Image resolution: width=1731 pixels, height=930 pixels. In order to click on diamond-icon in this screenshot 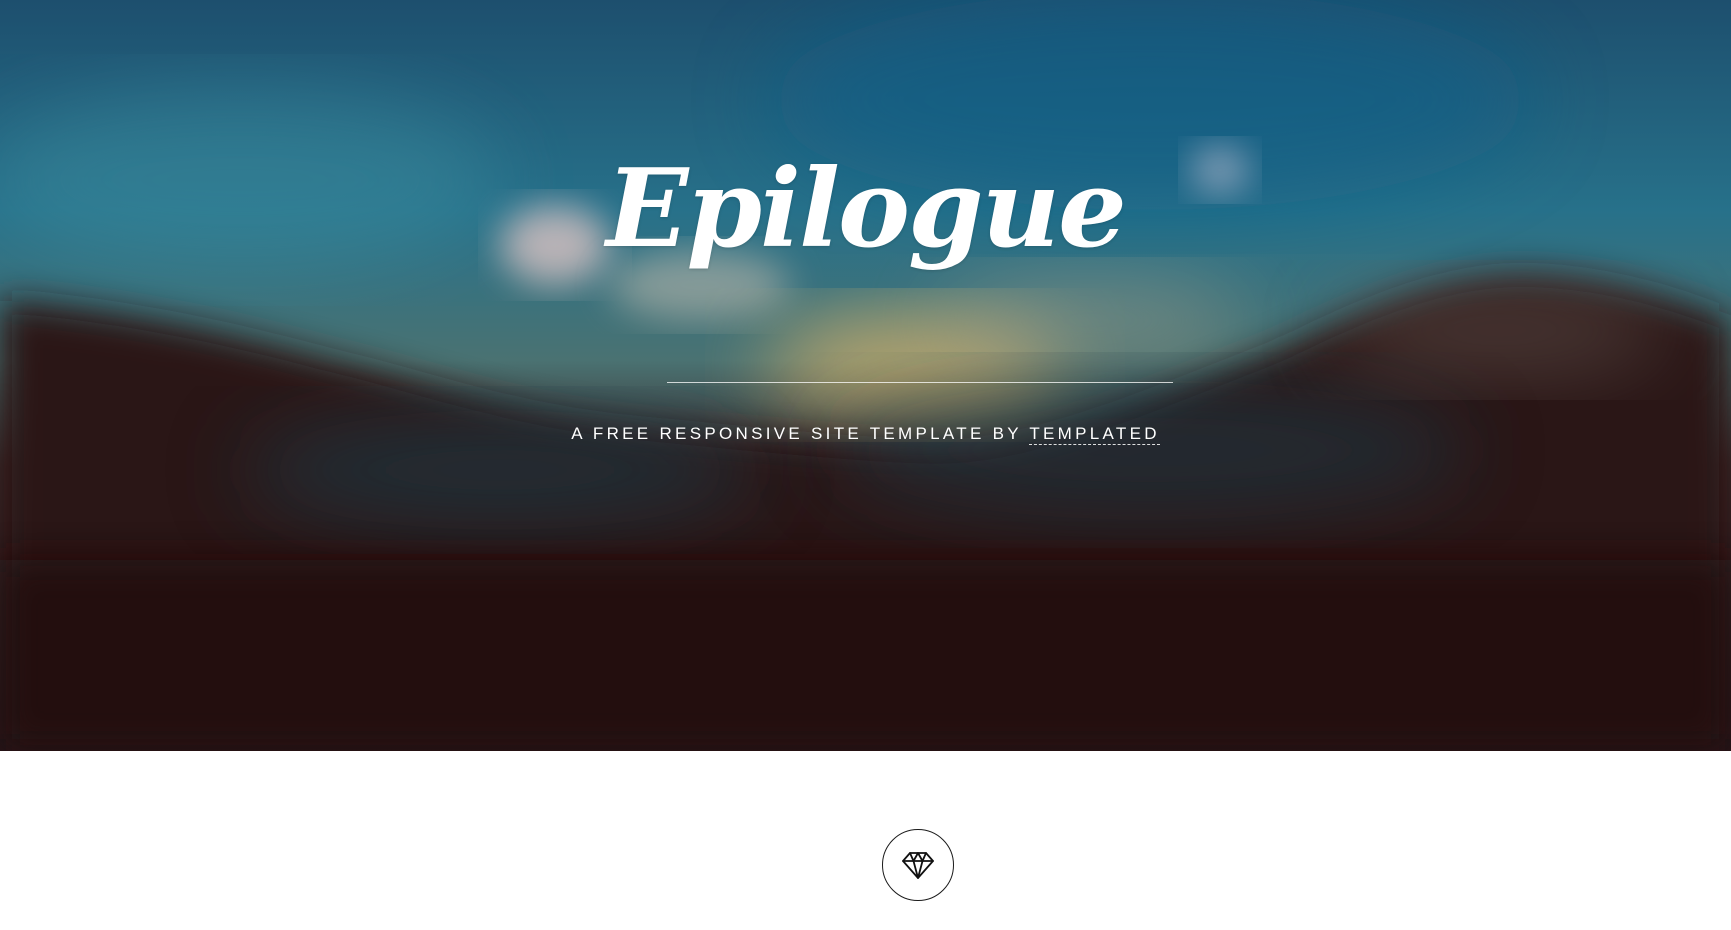, I will do `click(918, 865)`.